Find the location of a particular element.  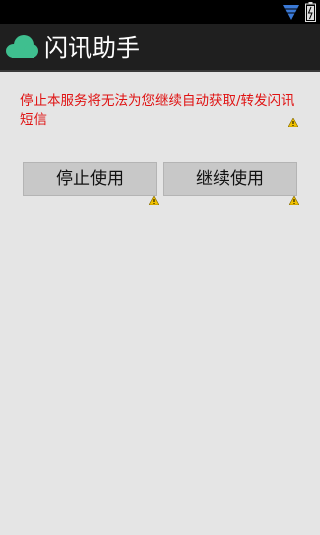

app-title: 闪讯助手 is located at coordinates (92, 48).